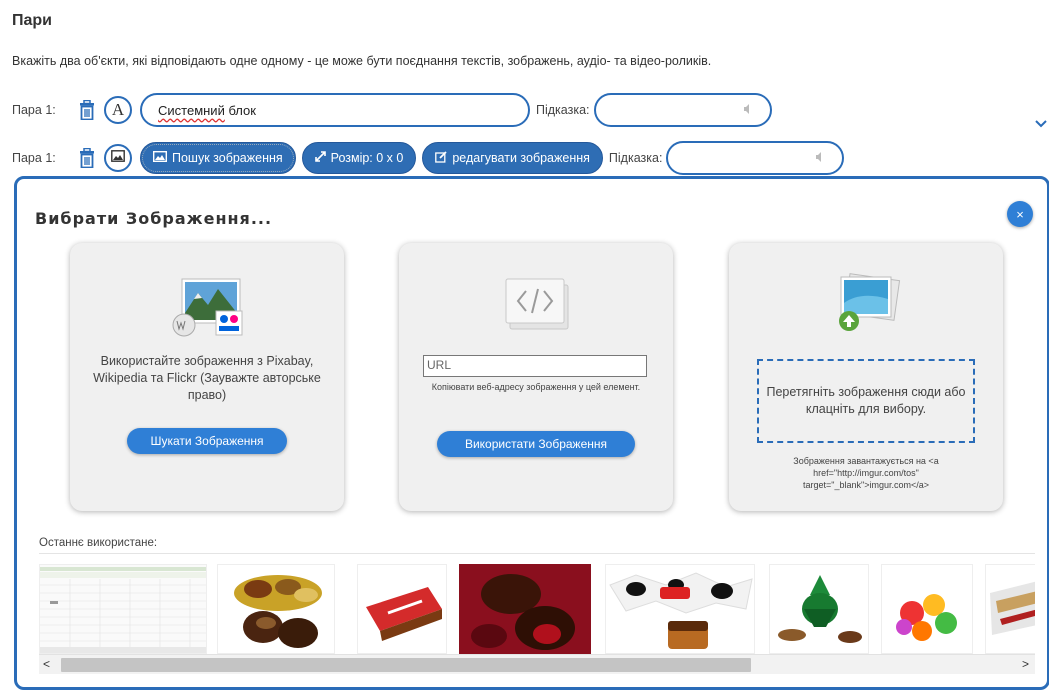  What do you see at coordinates (441, 158) in the screenshot?
I see `edit-icon` at bounding box center [441, 158].